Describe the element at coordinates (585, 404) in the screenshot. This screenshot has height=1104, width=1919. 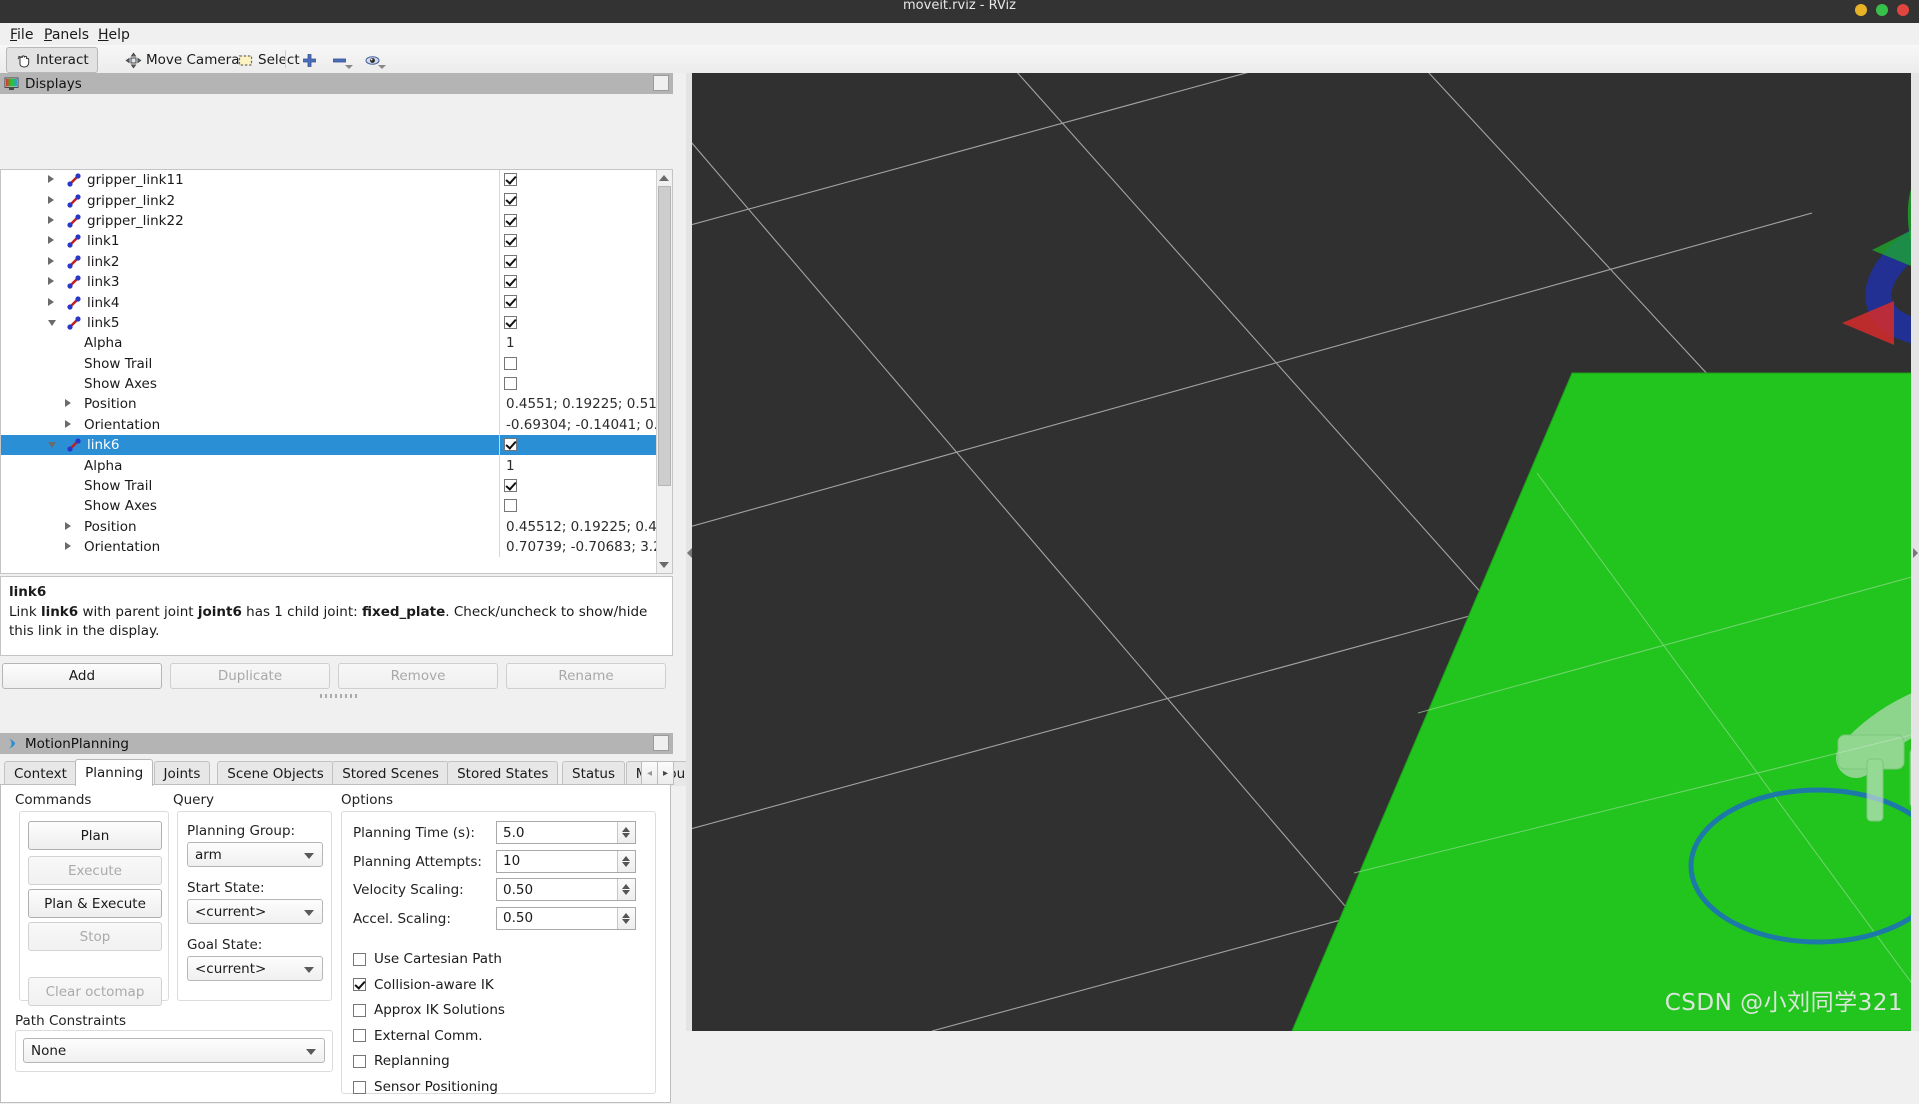
I see `tree-row-value: 0.4551; 0.19225; 0.515` at that location.